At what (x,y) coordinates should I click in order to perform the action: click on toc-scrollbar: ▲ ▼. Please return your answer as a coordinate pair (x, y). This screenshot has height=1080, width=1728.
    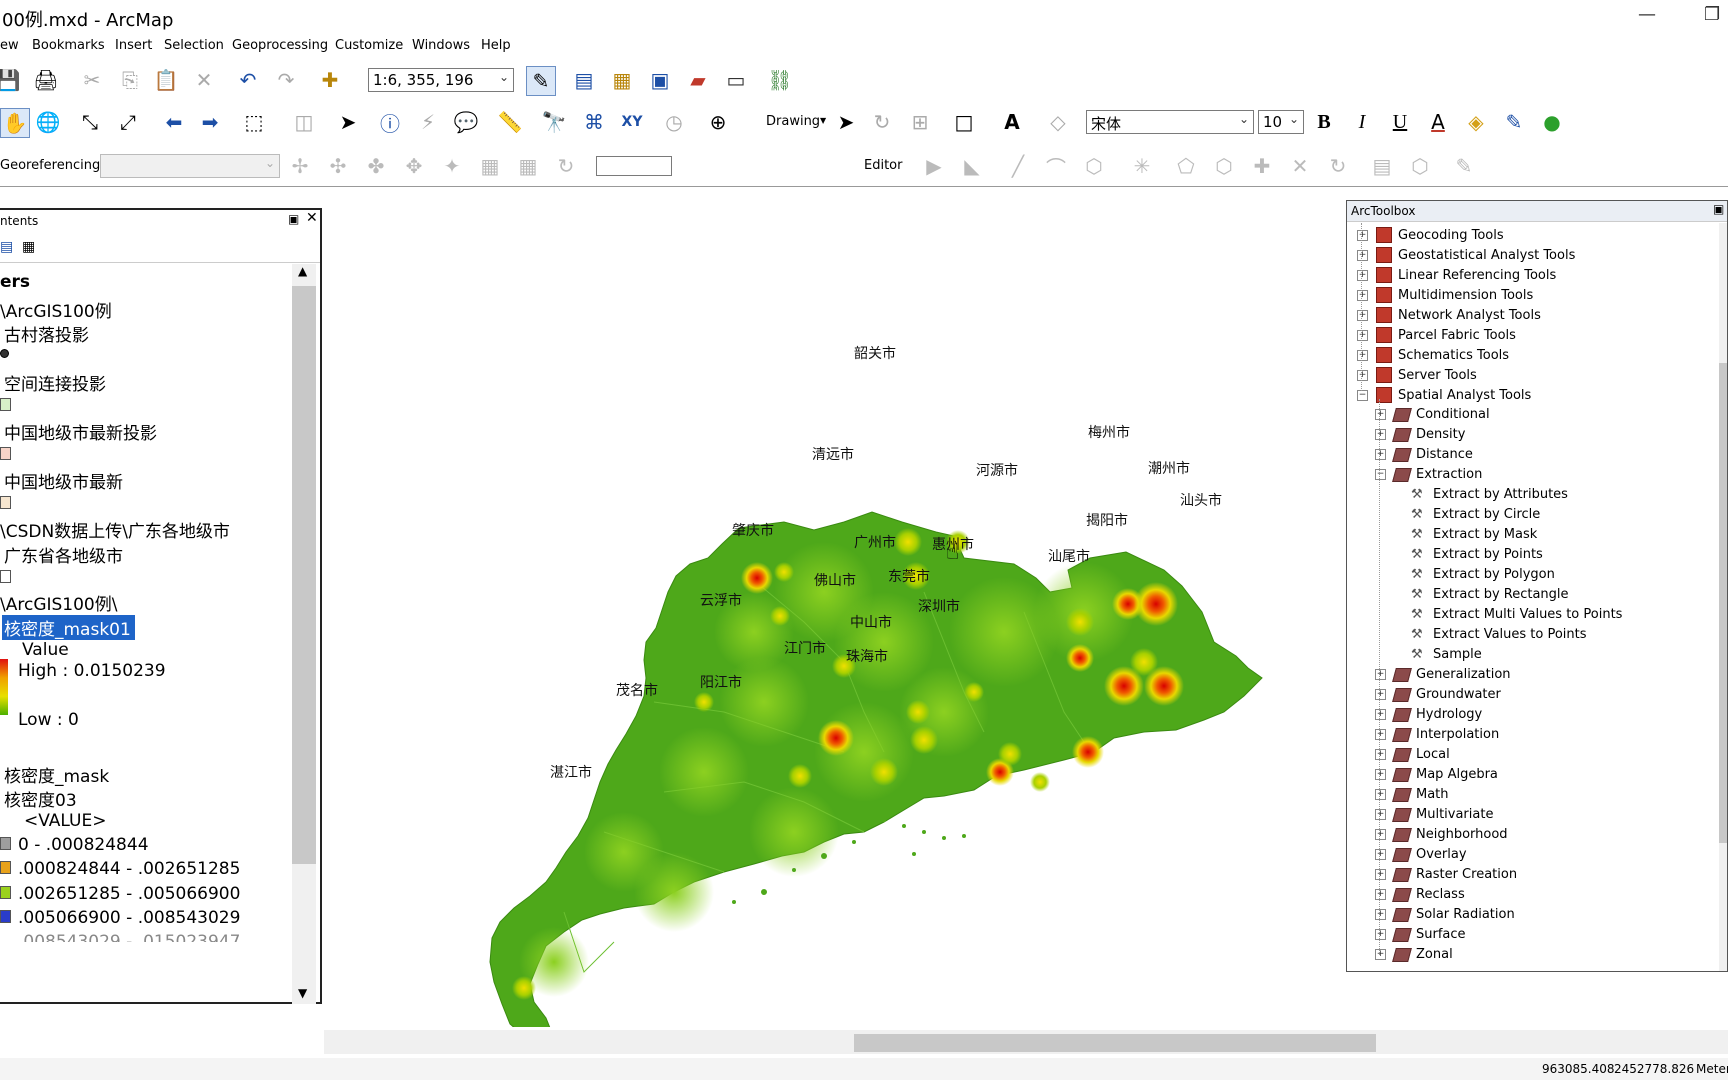
    Looking at the image, I should click on (304, 634).